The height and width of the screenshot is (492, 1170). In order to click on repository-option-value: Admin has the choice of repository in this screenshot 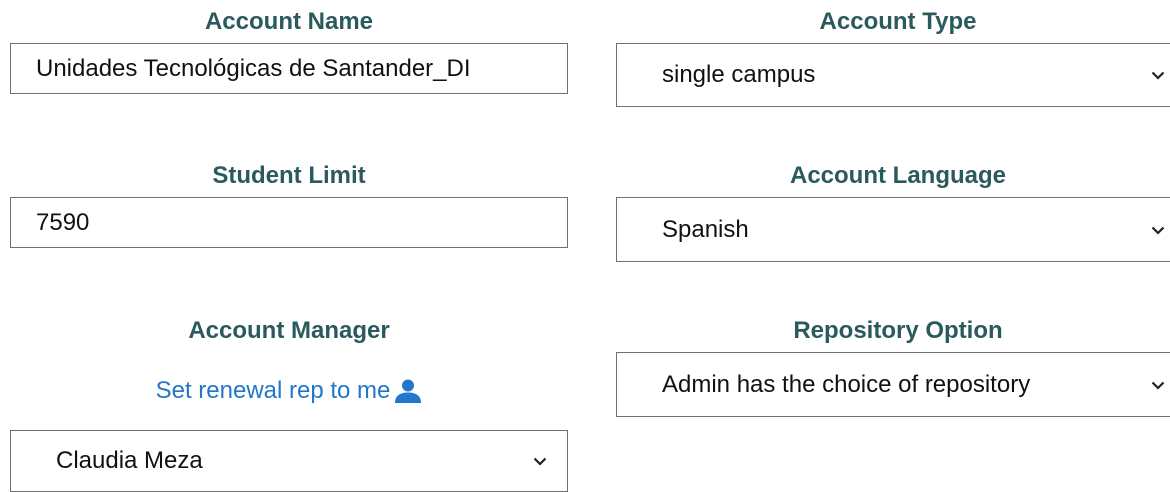, I will do `click(846, 384)`.